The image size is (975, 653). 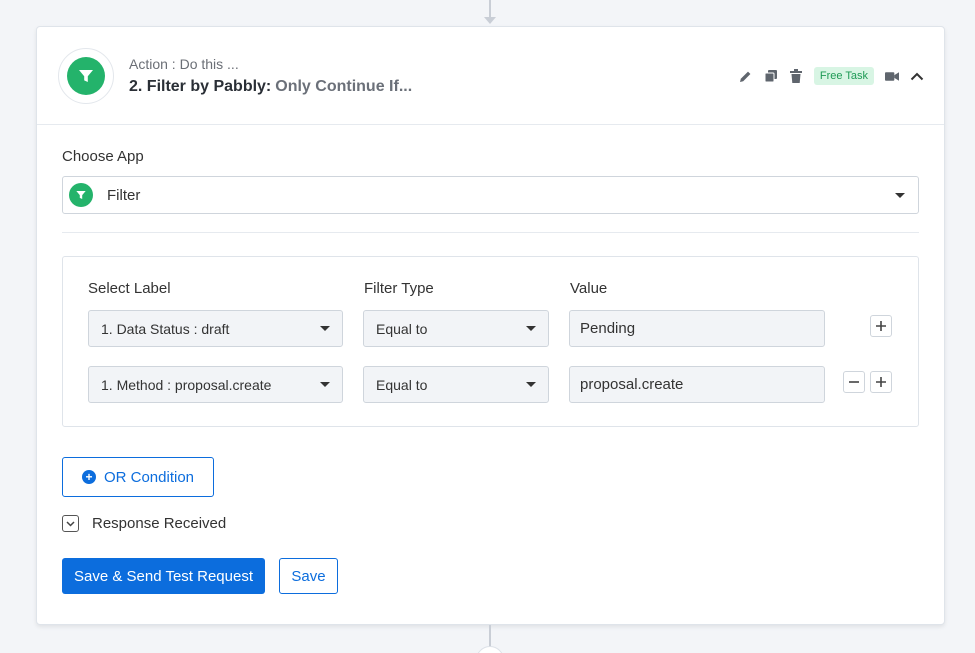 What do you see at coordinates (165, 328) in the screenshot?
I see `select-label-value: 1. Data Status : draft` at bounding box center [165, 328].